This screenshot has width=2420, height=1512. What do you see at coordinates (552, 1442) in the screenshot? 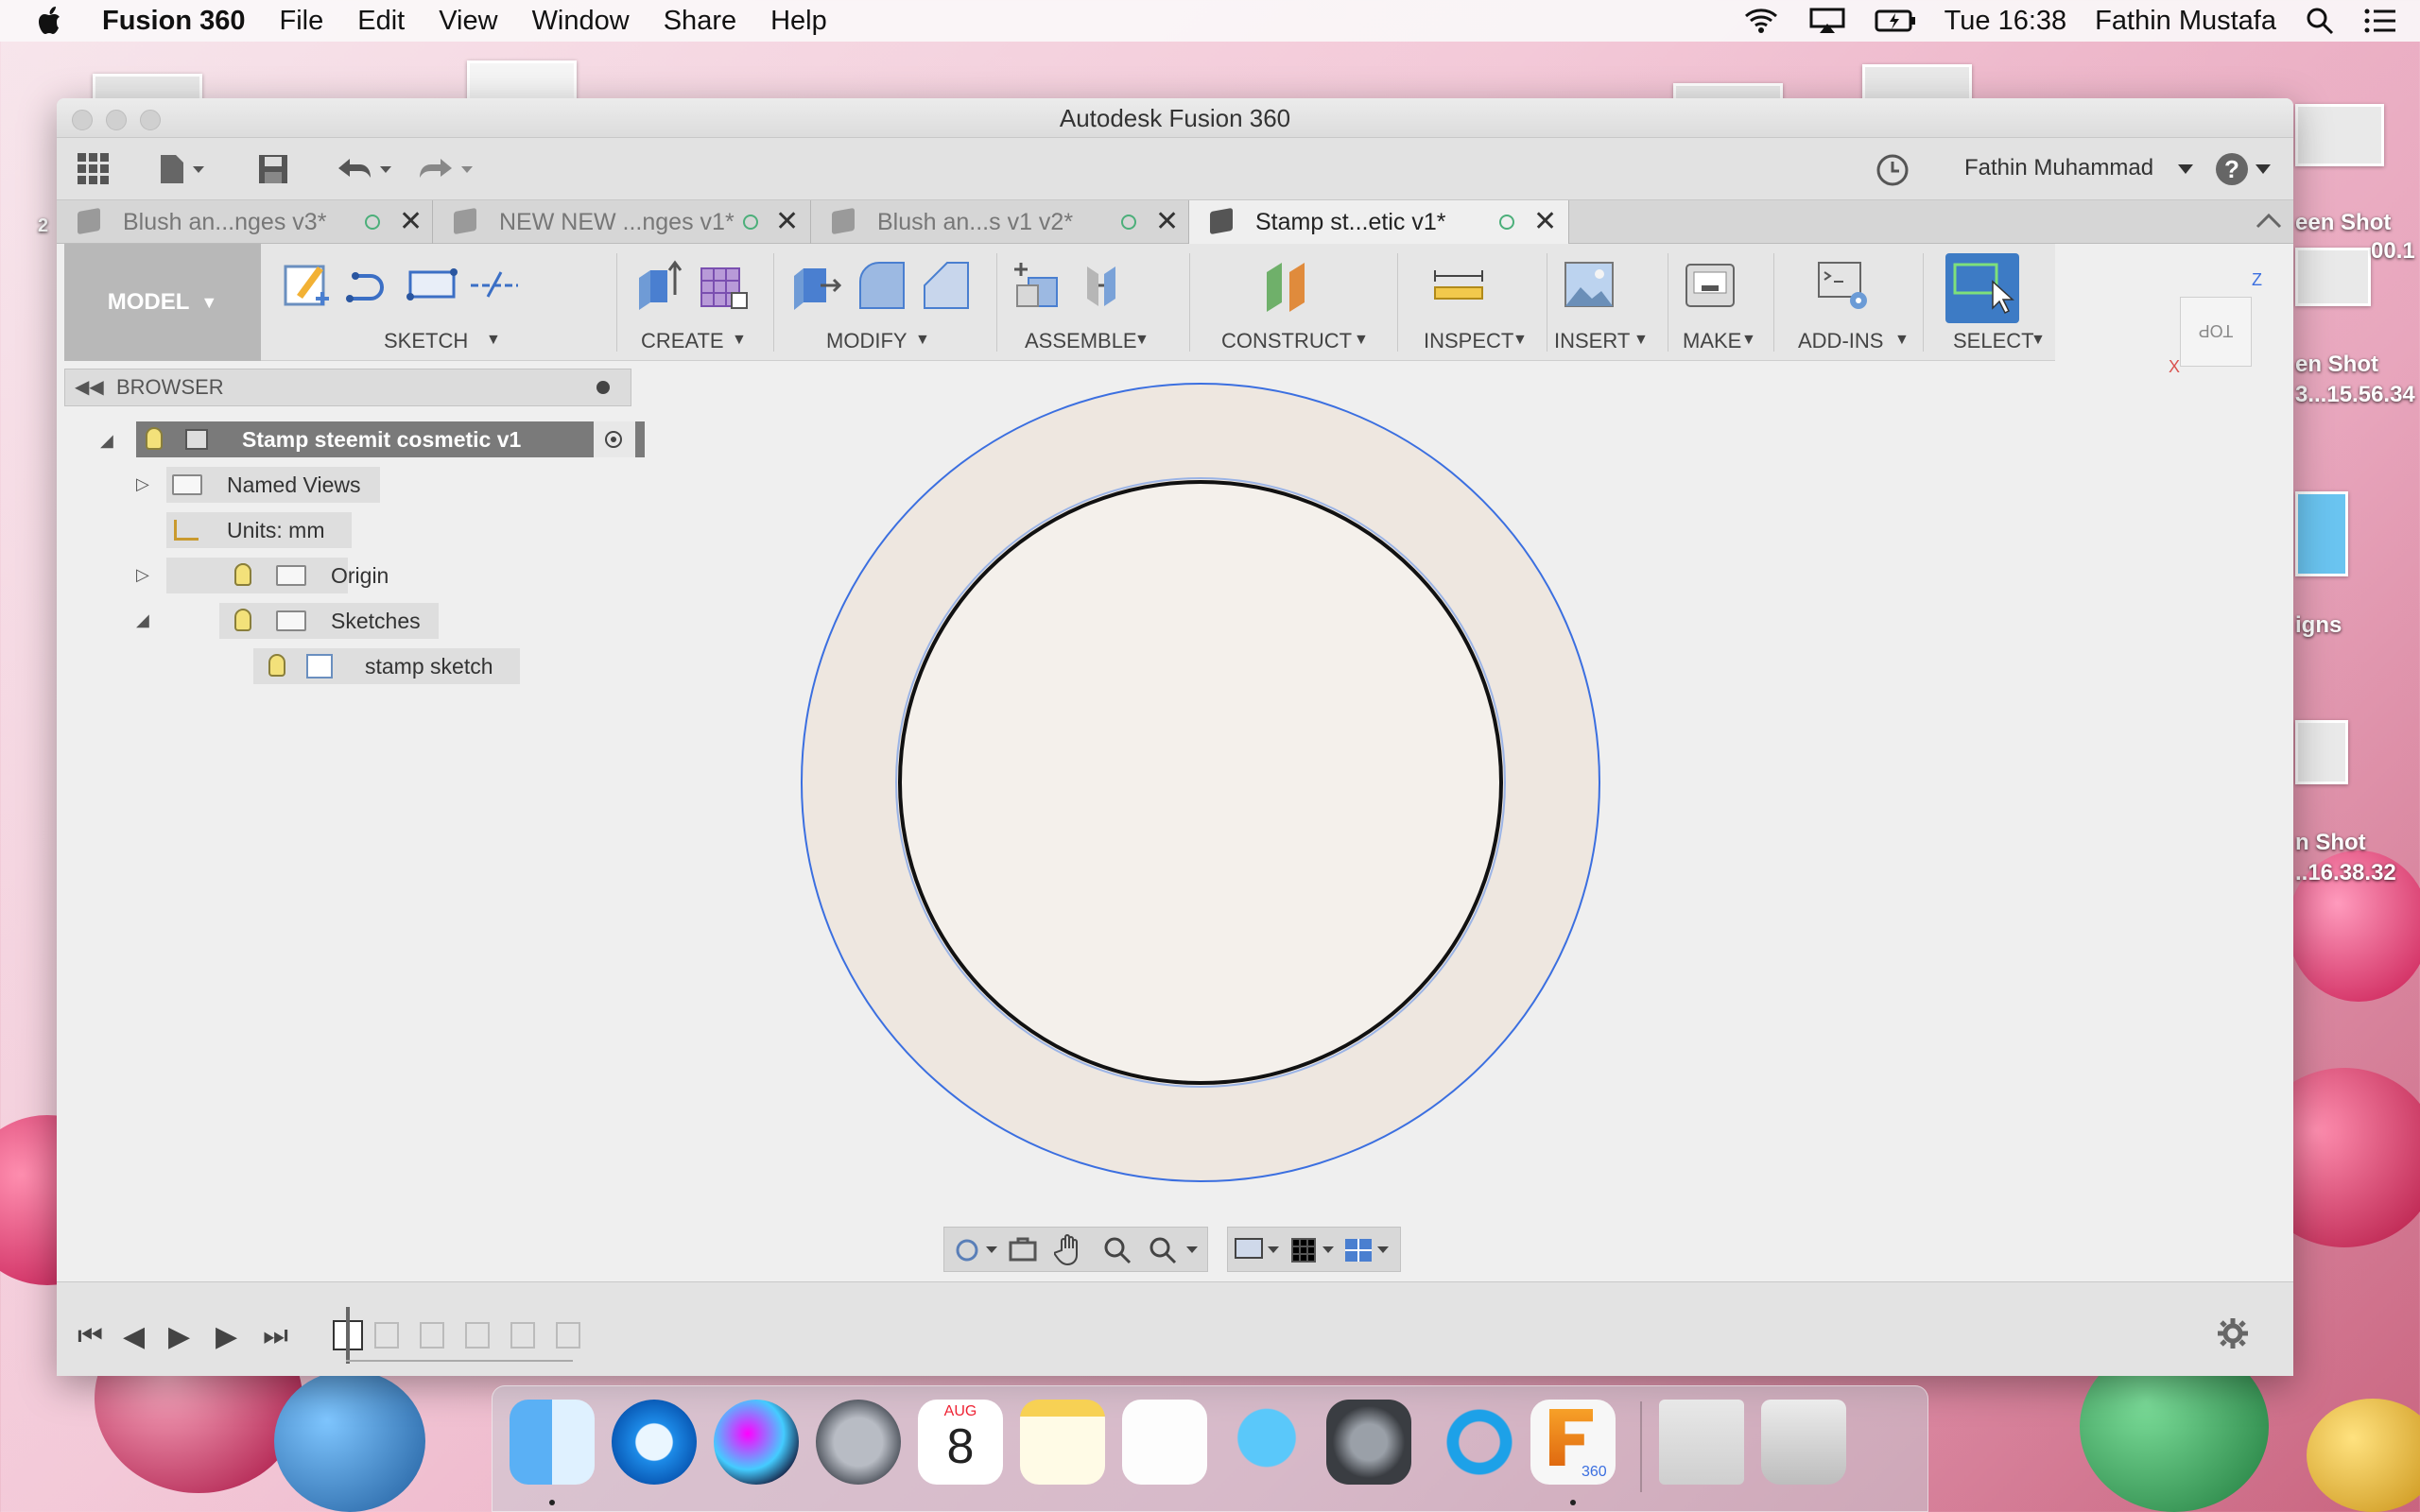
I see `finder-icon` at bounding box center [552, 1442].